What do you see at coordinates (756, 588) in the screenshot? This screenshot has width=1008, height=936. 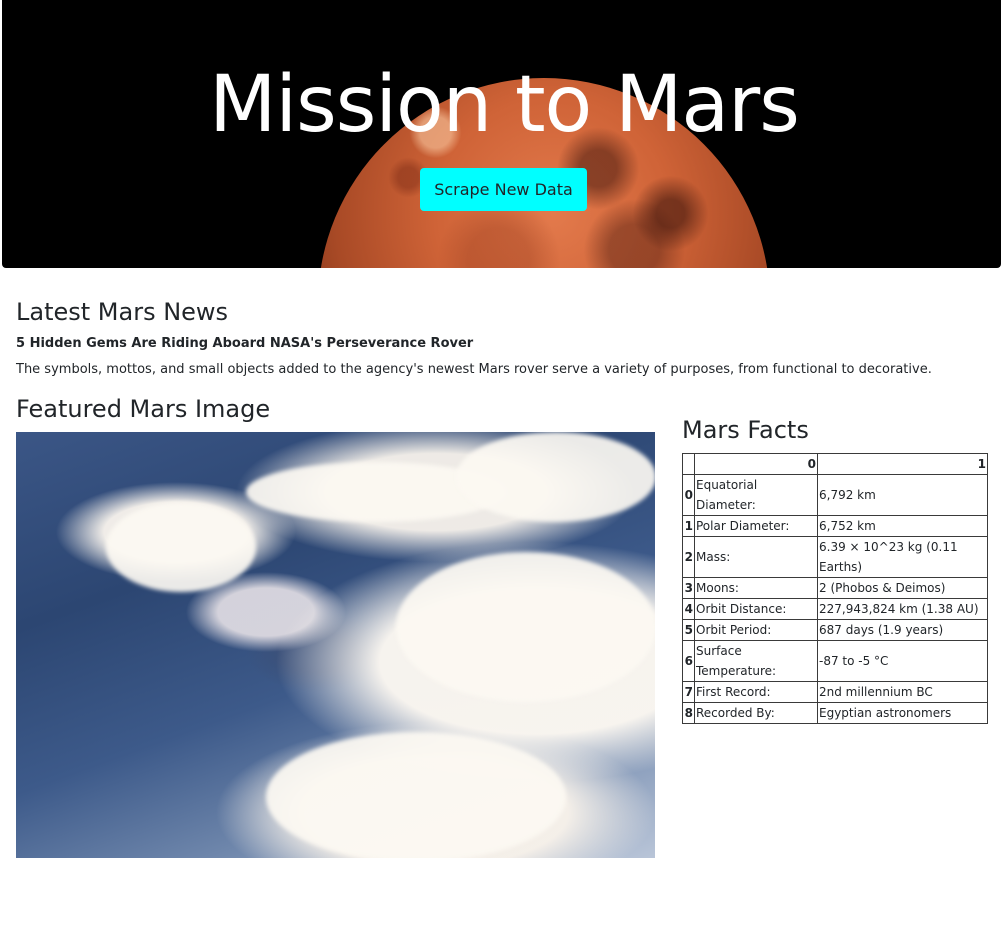 I see `fact-label: Moons:` at bounding box center [756, 588].